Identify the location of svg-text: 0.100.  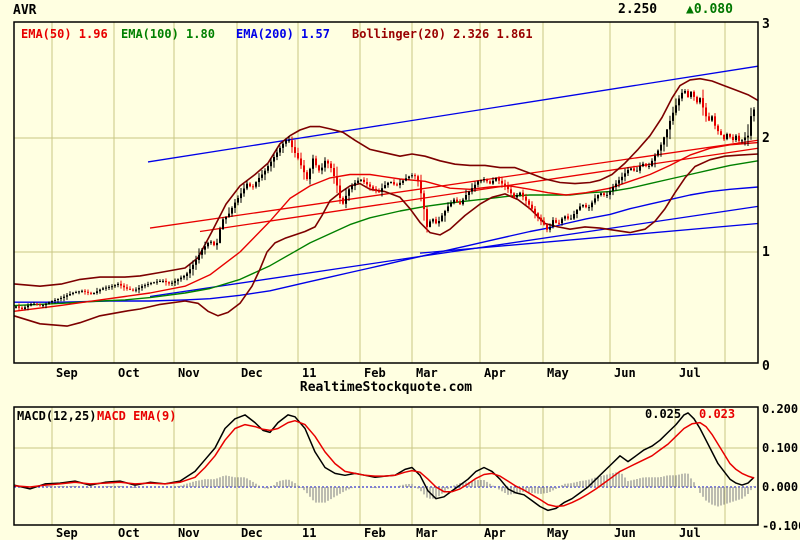
(780, 448).